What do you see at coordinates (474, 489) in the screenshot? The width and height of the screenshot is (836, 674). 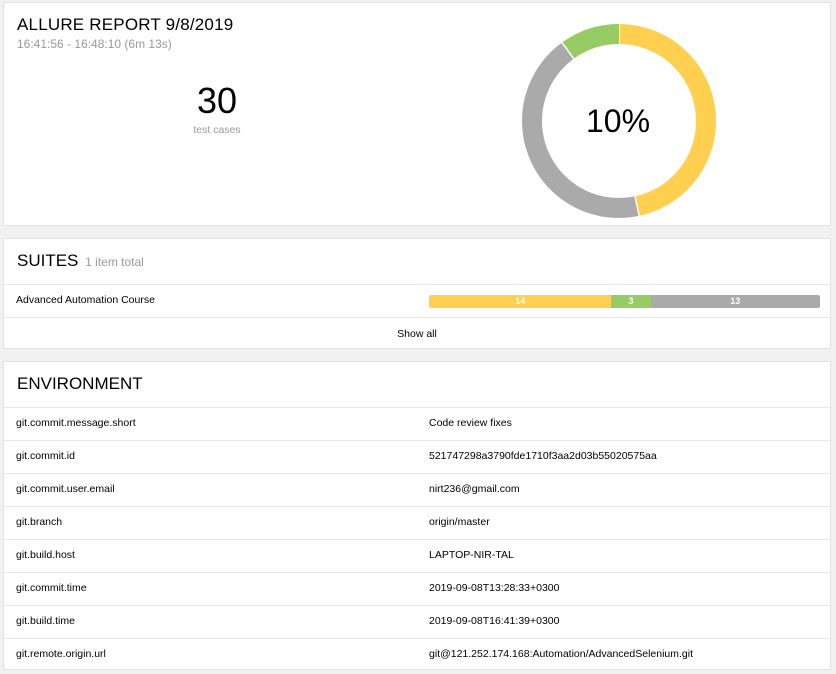 I see `environment-value: nirt236@gmail.com` at bounding box center [474, 489].